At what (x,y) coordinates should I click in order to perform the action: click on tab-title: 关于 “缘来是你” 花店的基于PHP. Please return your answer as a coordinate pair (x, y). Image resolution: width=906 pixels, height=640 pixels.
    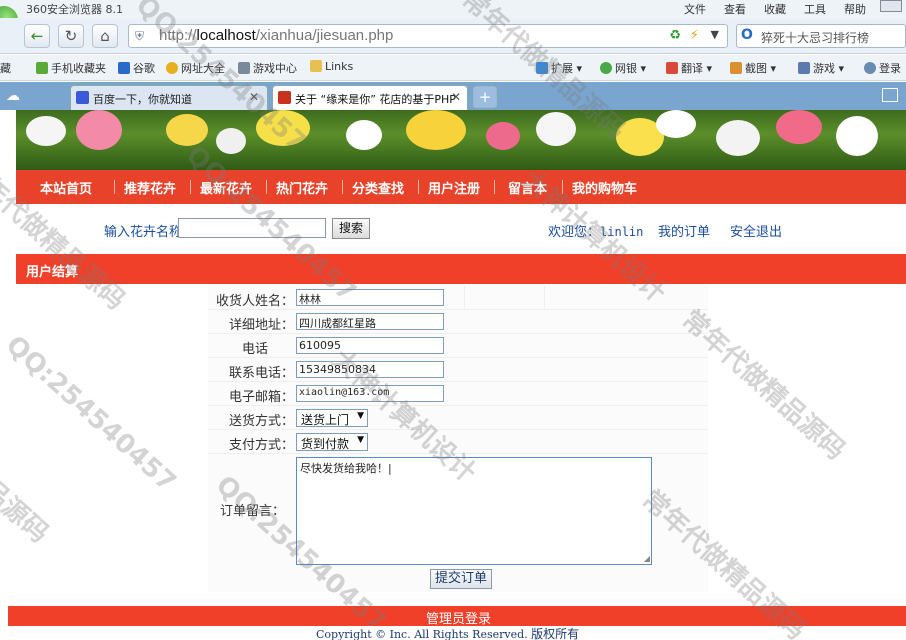
    Looking at the image, I should click on (375, 99).